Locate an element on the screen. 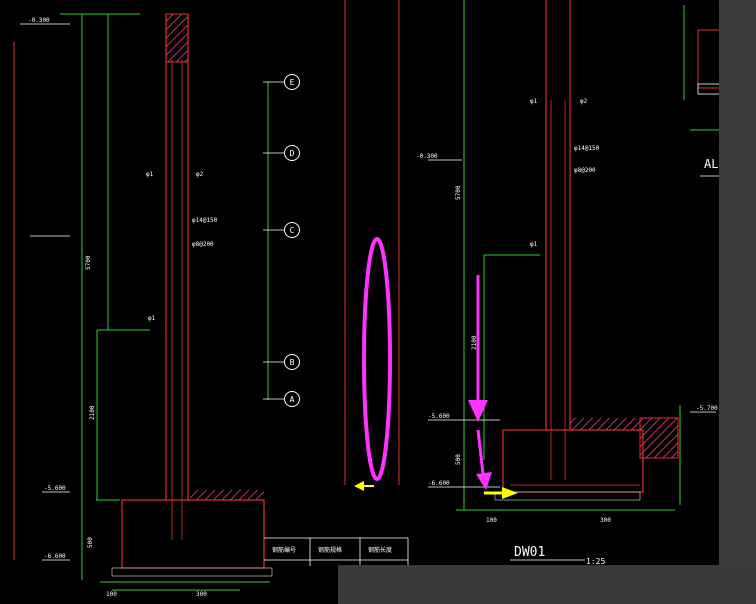  left-blinding is located at coordinates (192, 572).